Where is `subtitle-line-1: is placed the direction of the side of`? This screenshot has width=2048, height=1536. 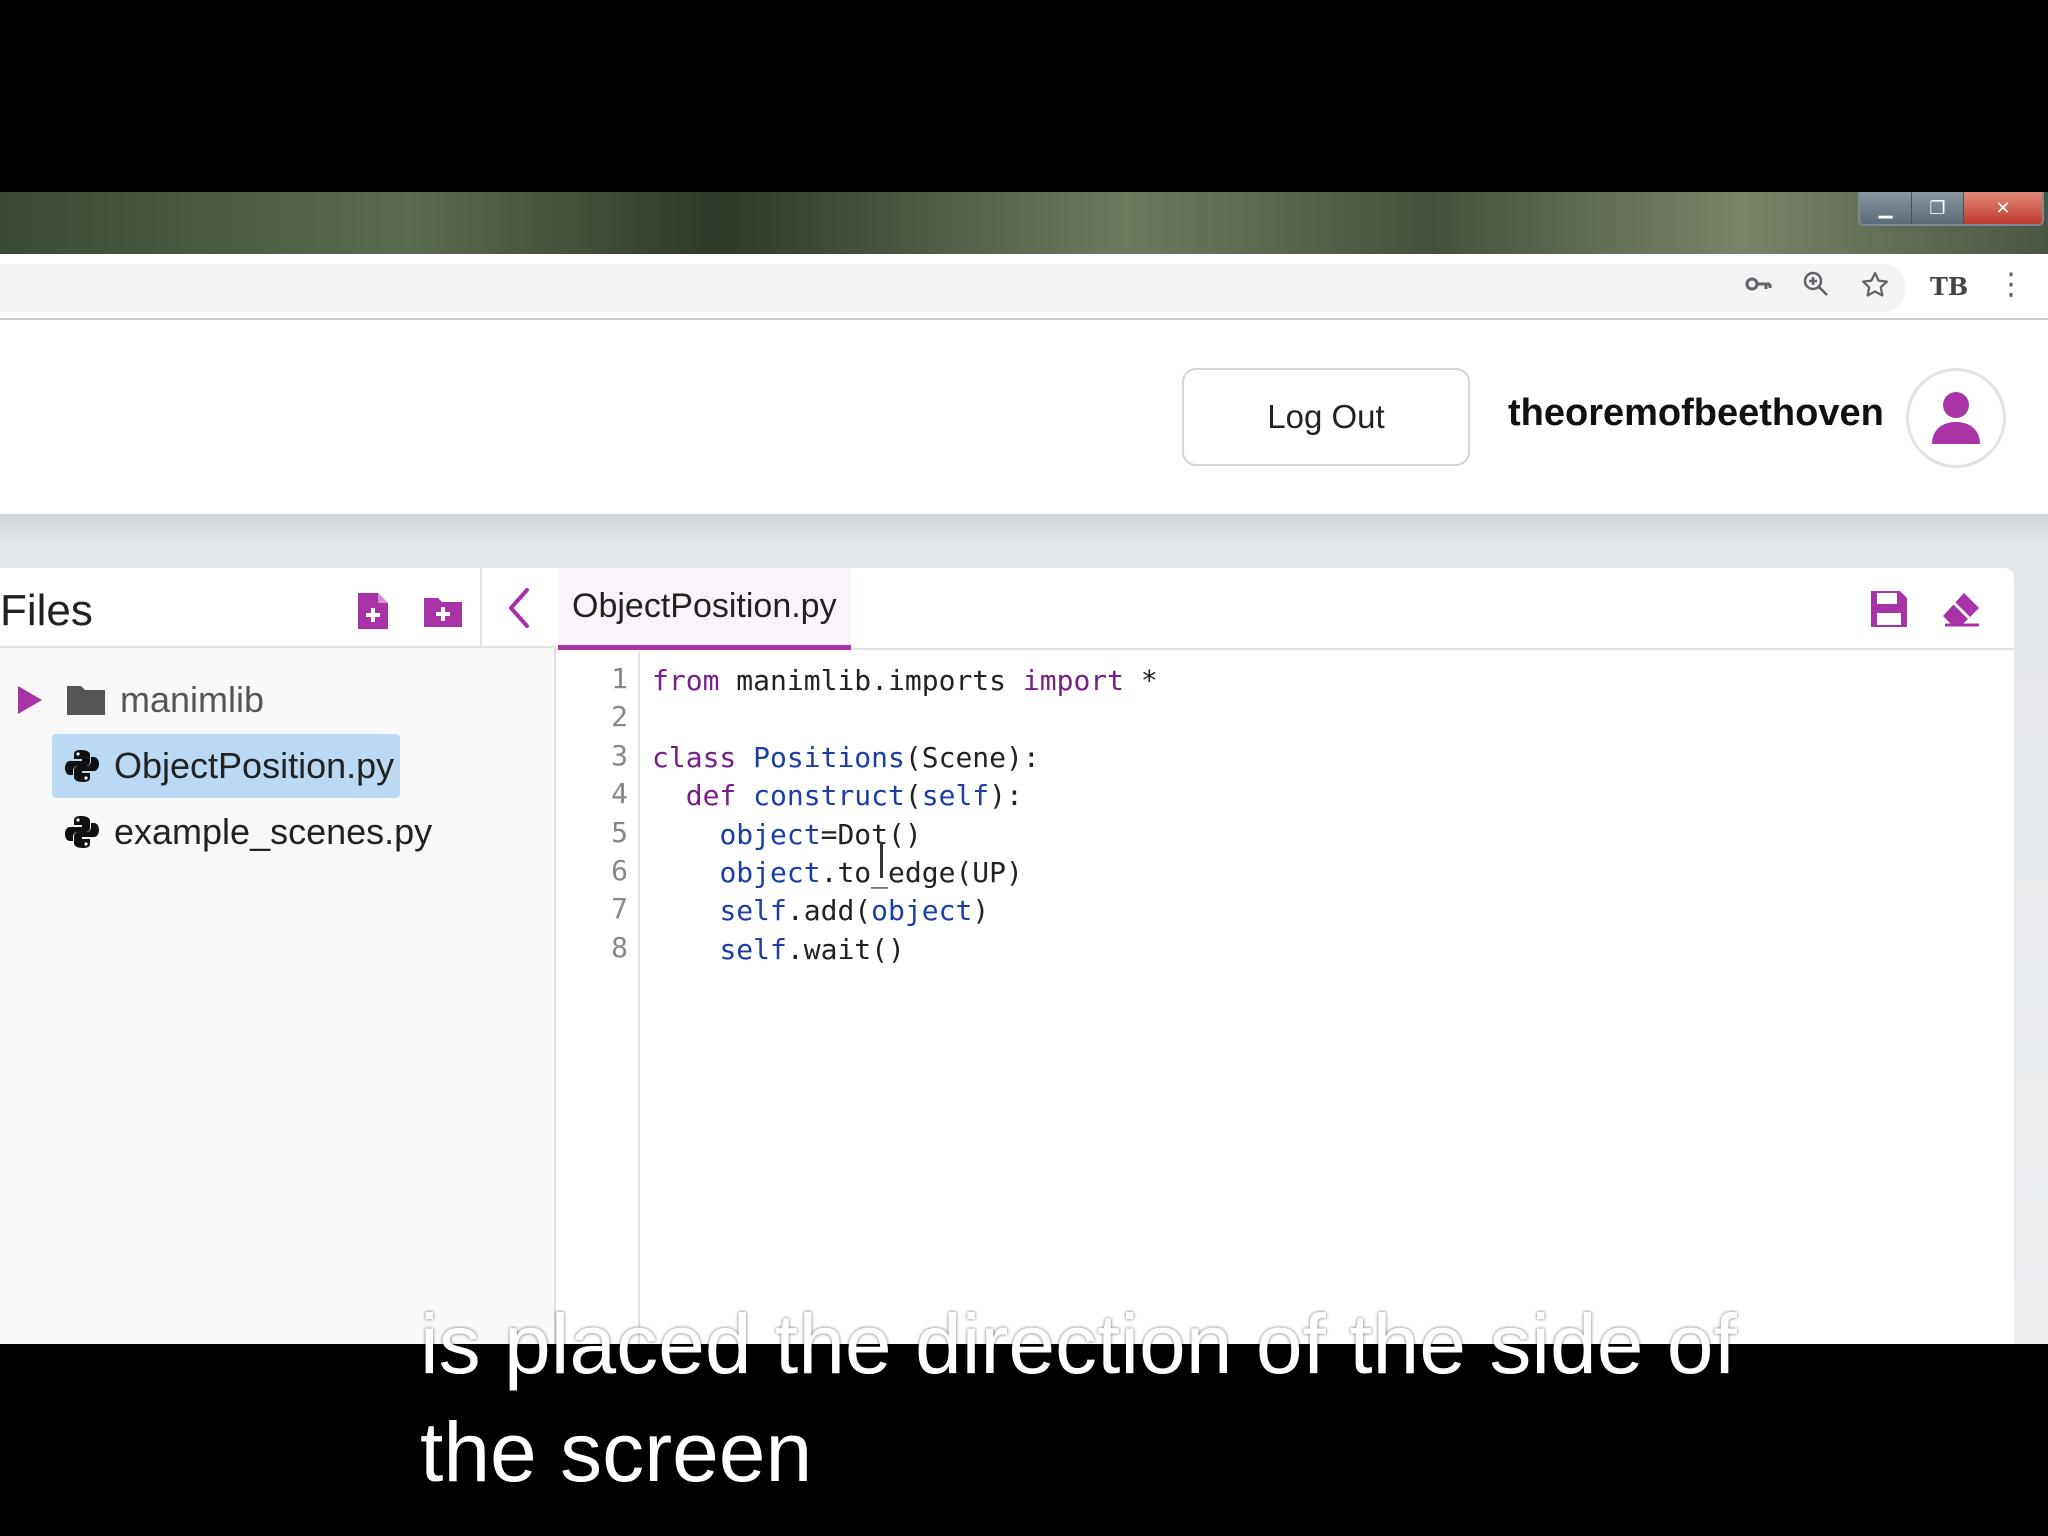
subtitle-line-1: is placed the direction of the side of is located at coordinates (1078, 1344).